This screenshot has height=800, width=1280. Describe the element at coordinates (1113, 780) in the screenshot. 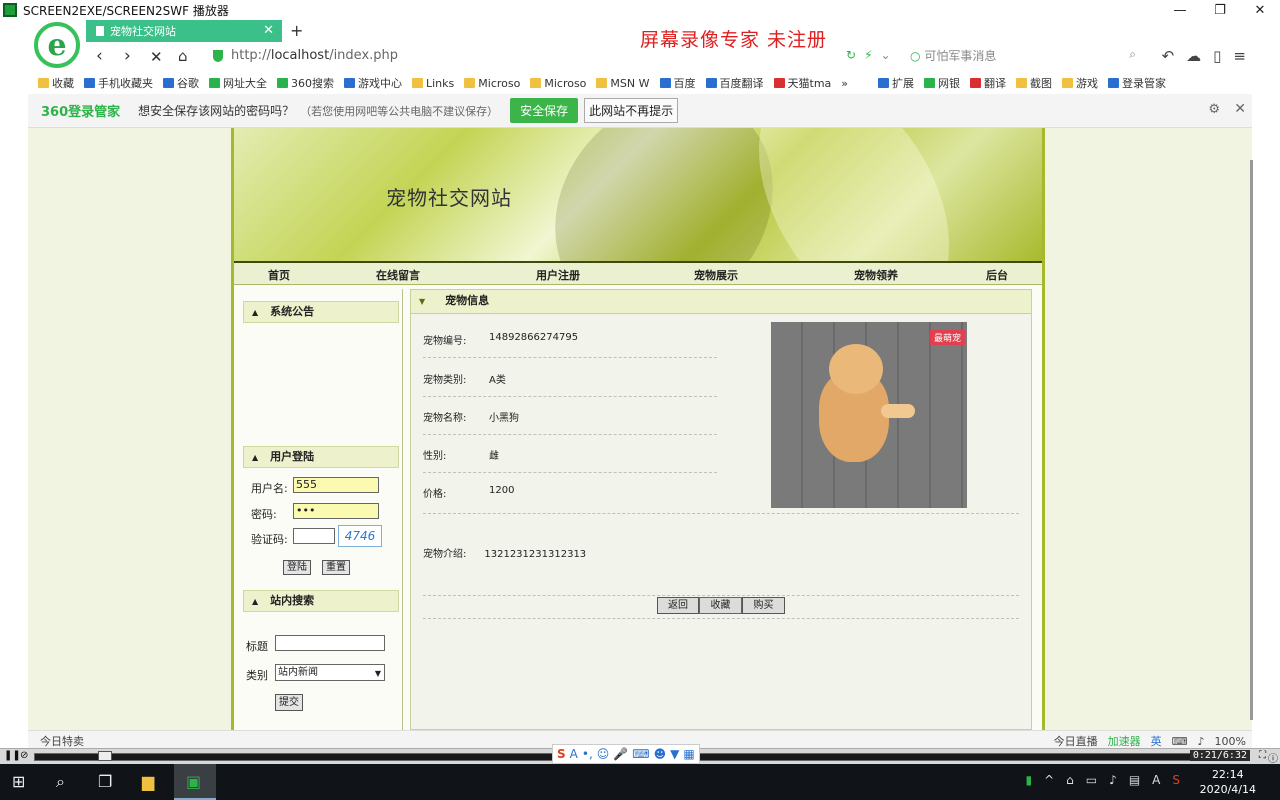

I see `speaker-icon: ♪` at that location.